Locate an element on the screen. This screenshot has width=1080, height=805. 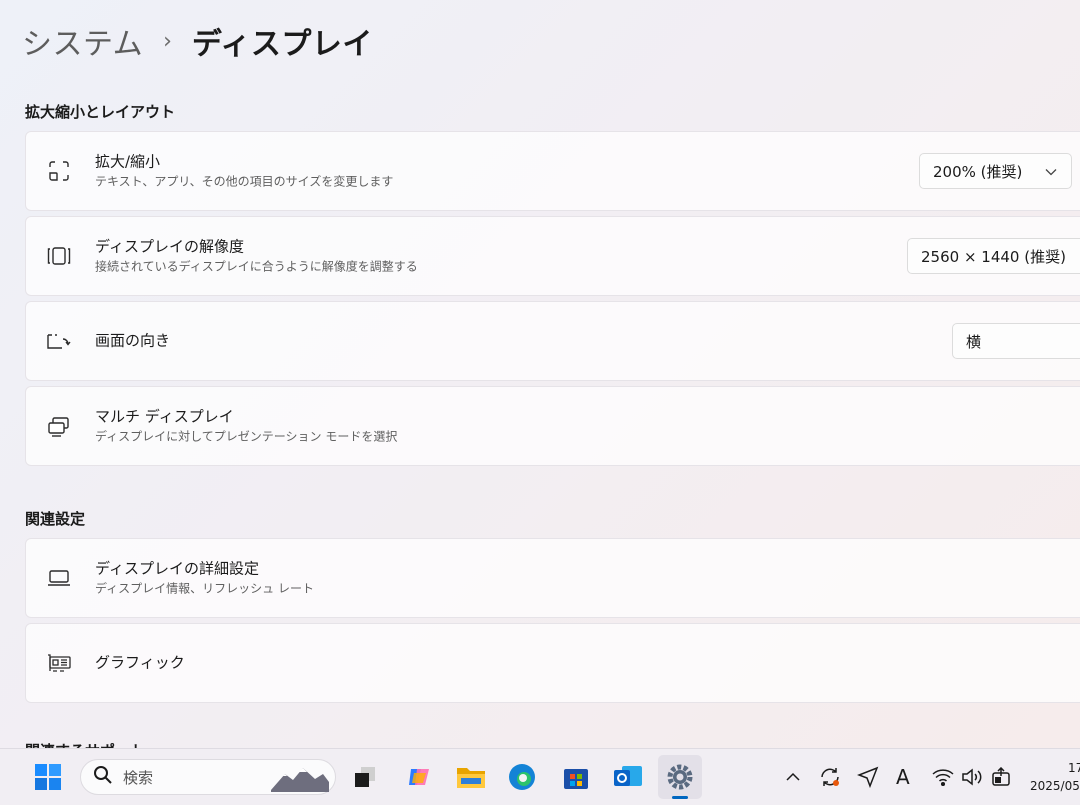
laptop-icon is located at coordinates (59, 578).